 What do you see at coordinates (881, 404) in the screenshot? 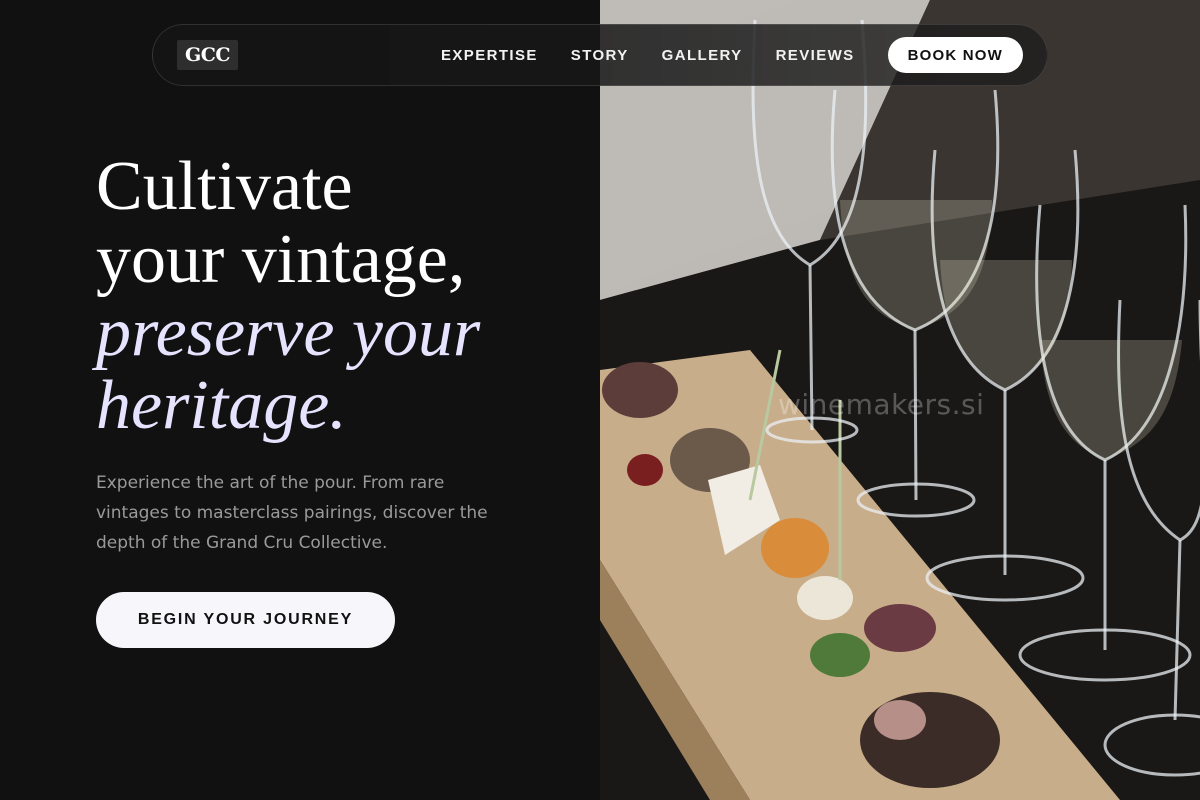
I see `photo-watermark: winemakers.si` at bounding box center [881, 404].